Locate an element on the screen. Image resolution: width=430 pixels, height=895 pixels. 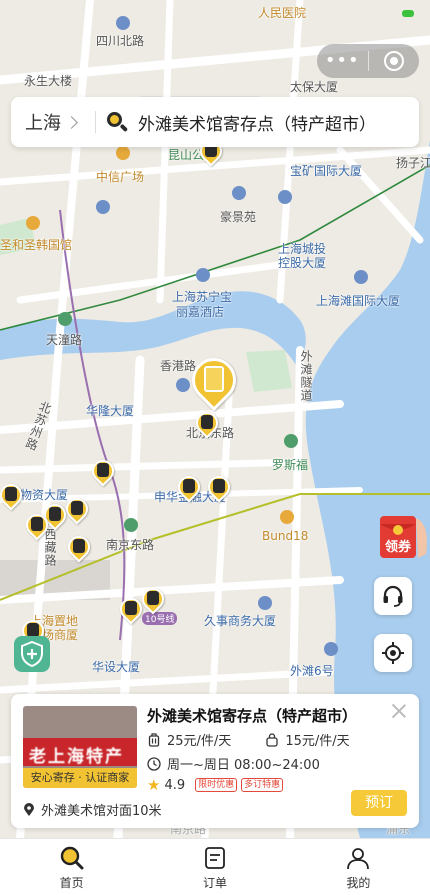
close-circle-icon is located at coordinates (393, 61).